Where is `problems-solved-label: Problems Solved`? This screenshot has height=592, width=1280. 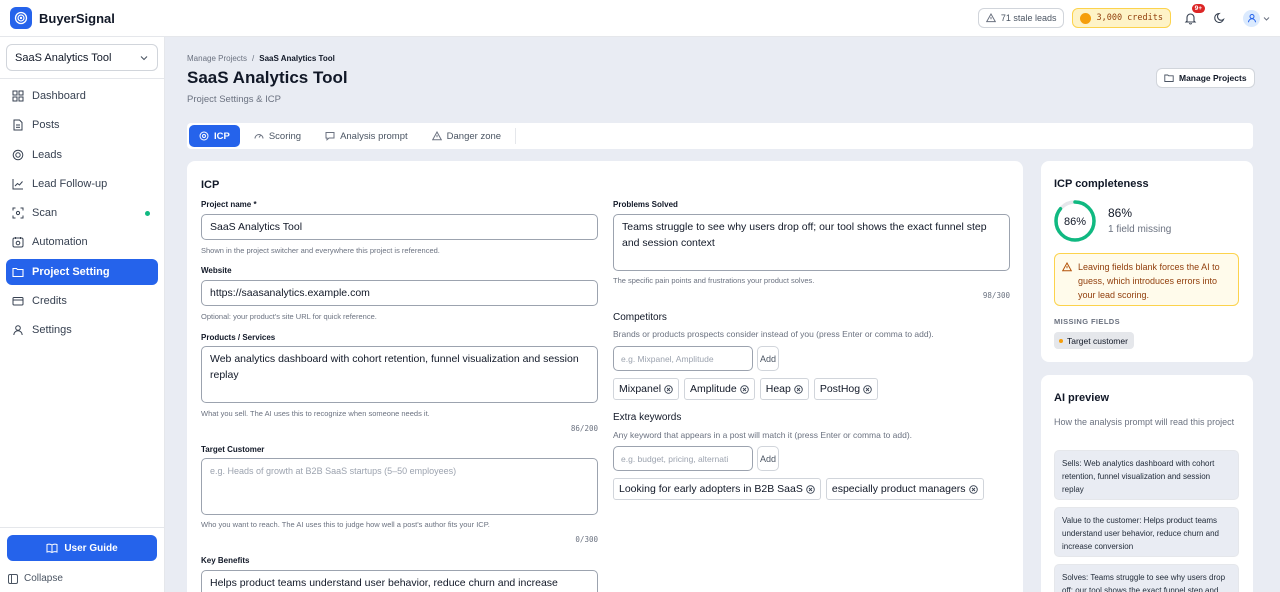
problems-solved-label: Problems Solved is located at coordinates (645, 204).